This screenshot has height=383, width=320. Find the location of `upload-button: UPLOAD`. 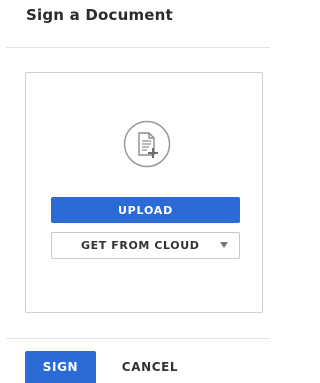

upload-button: UPLOAD is located at coordinates (145, 210).